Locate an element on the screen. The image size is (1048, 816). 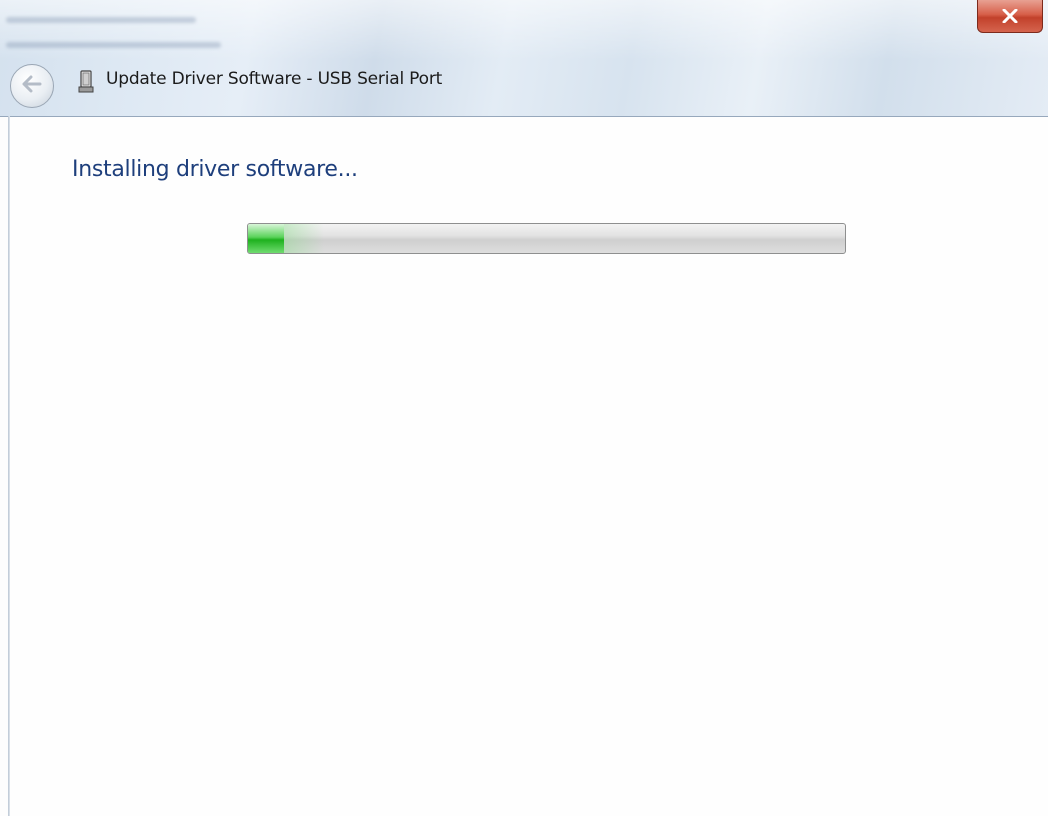
back-arrow-icon is located at coordinates (32, 86).